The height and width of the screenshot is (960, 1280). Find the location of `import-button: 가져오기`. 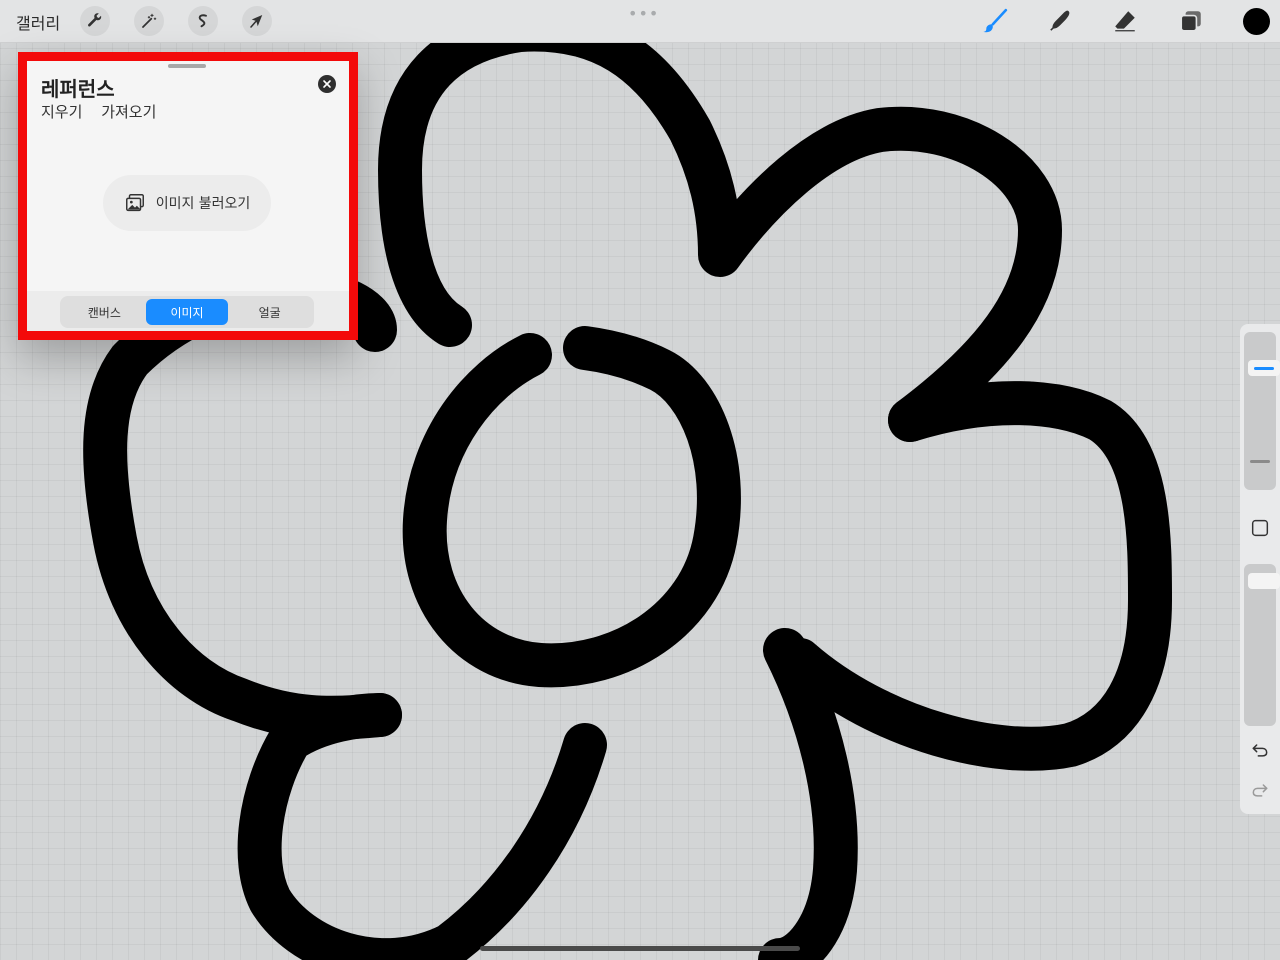

import-button: 가져오기 is located at coordinates (128, 112).